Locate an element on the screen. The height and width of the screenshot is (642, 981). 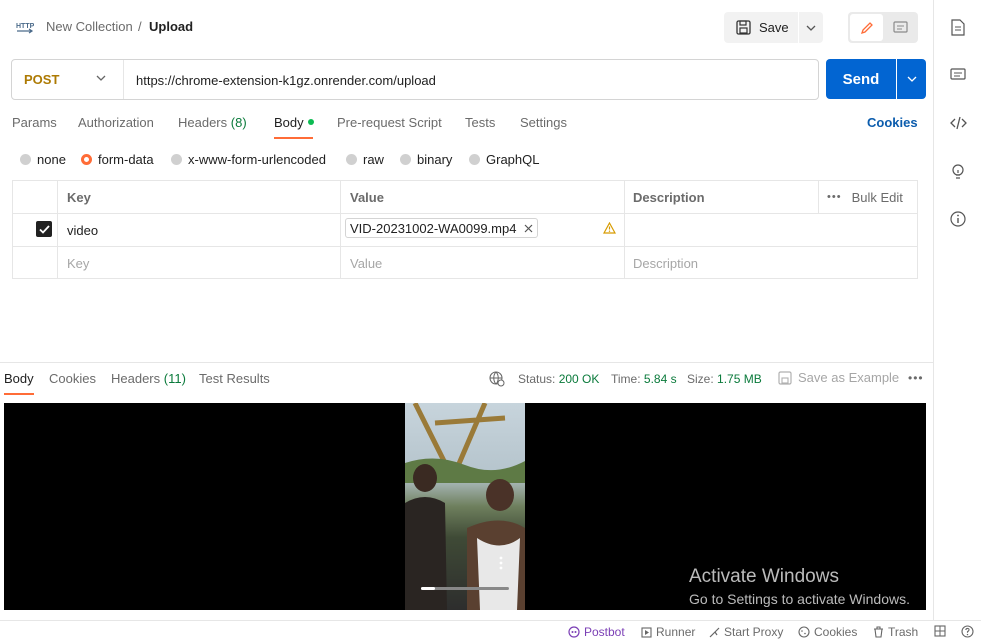
file-name: VID-20231002-WA0099.mp4 is located at coordinates (433, 228).